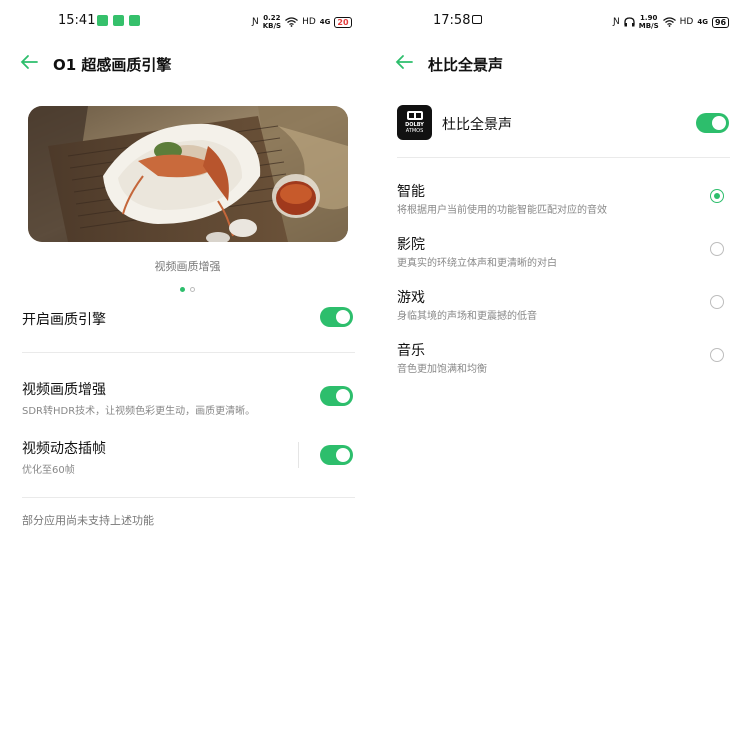 The height and width of the screenshot is (742, 750). Describe the element at coordinates (272, 26) in the screenshot. I see `speed-unit: KB/S` at that location.